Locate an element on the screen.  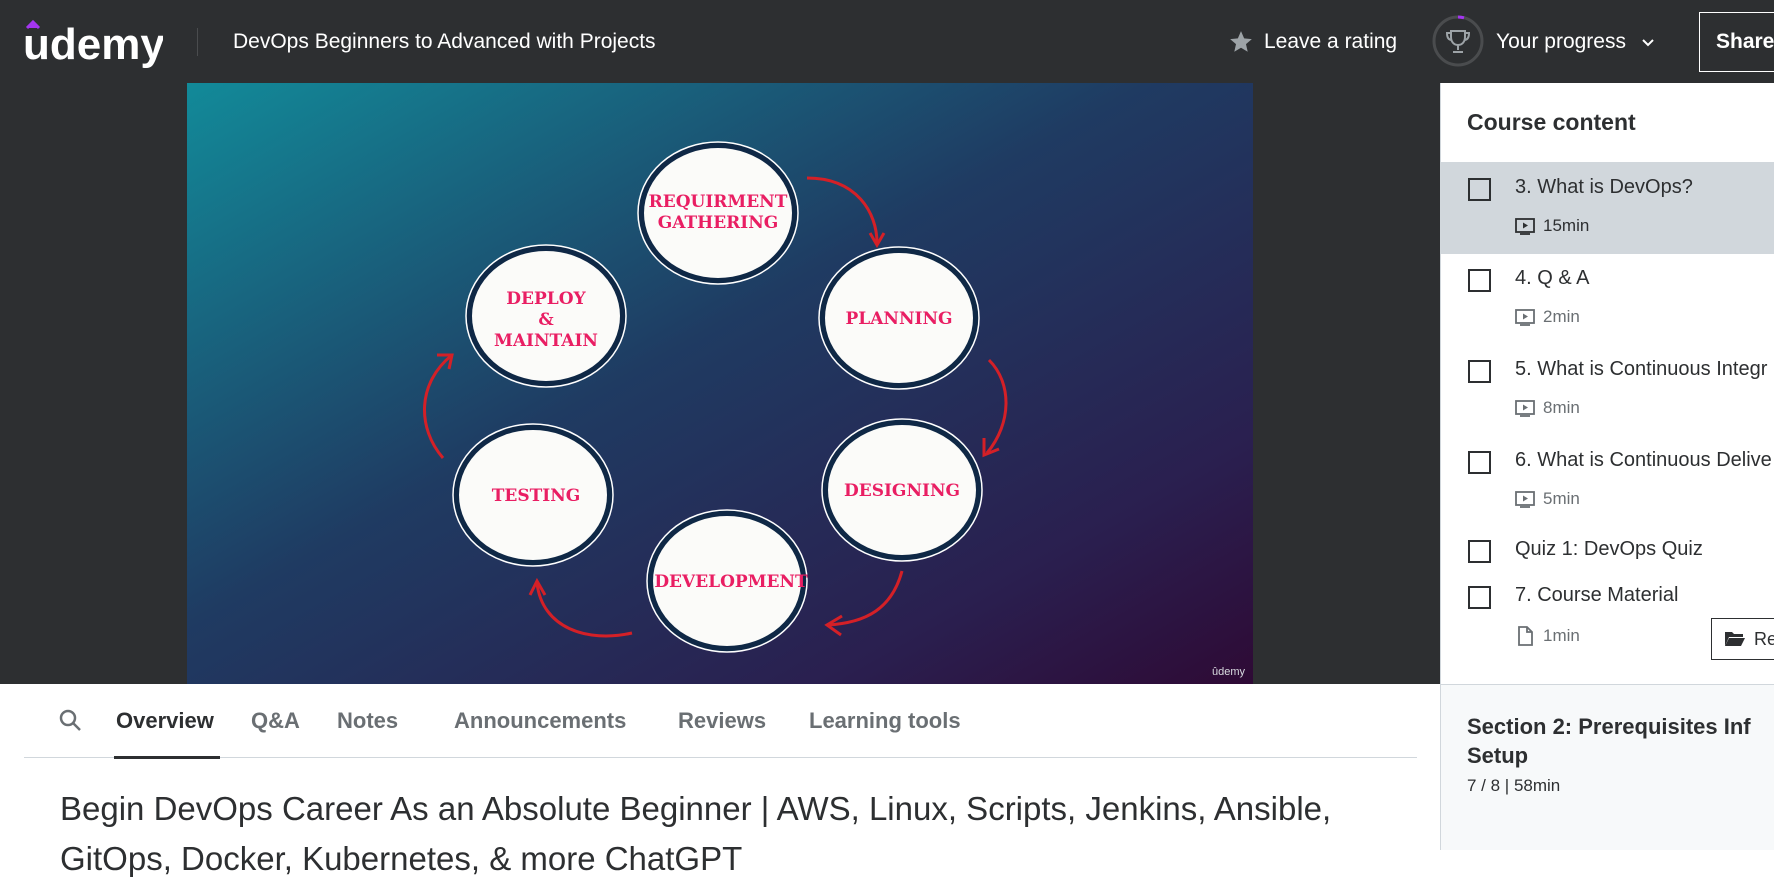
quiz-item: Quiz 1: DevOps Quiz is located at coordinates (1607, 553).